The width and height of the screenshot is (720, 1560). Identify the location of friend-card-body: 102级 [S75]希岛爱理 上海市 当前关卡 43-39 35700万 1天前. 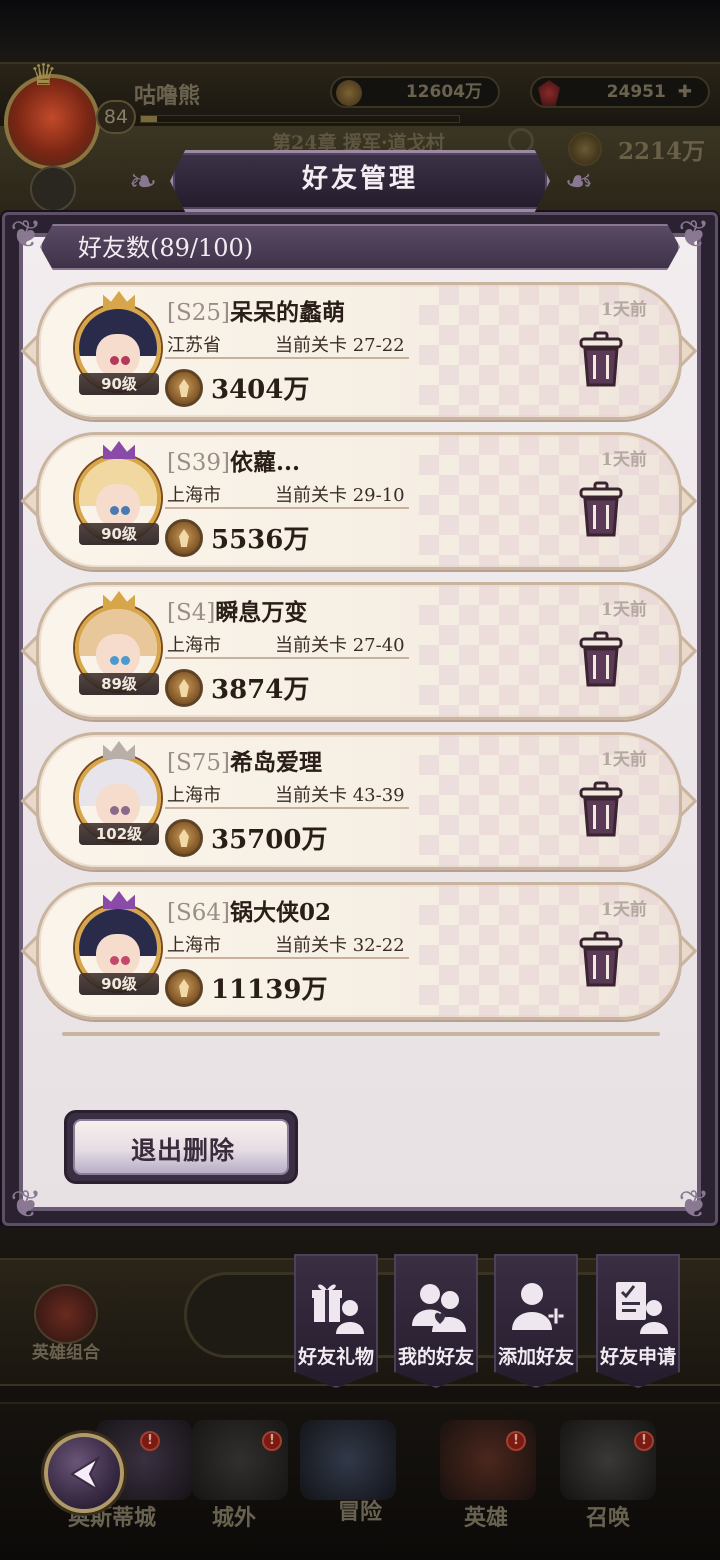
(359, 801).